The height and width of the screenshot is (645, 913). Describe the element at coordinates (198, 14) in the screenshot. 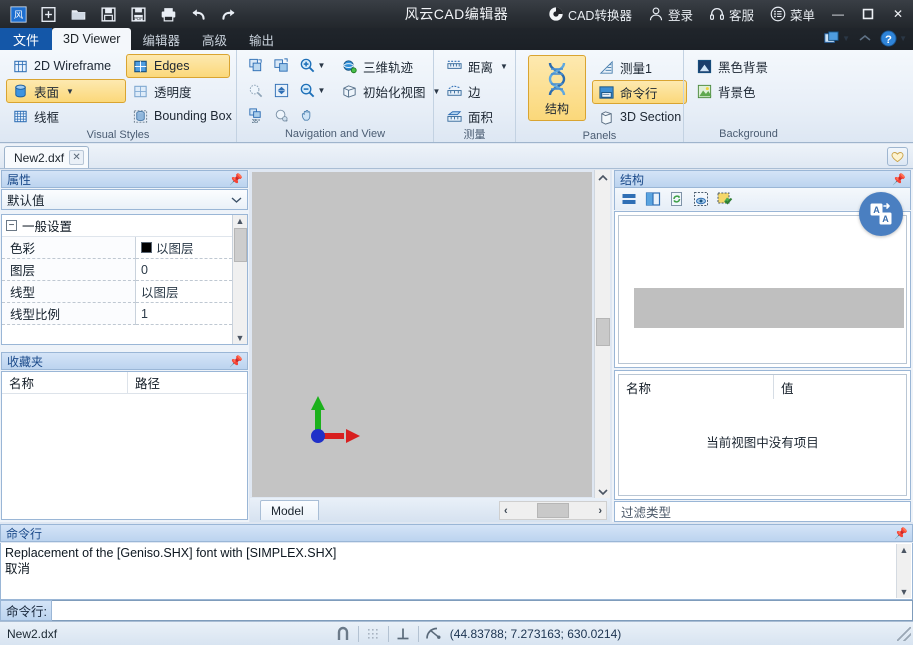

I see `undo-icon` at that location.